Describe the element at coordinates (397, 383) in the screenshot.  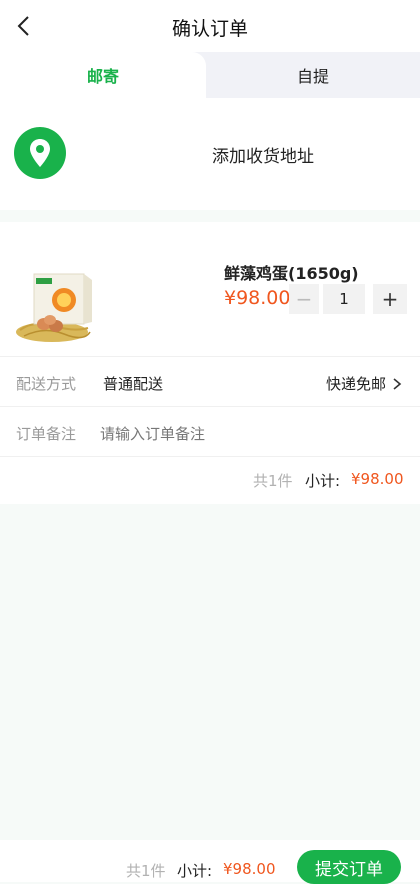
I see `chevron-right-icon` at that location.